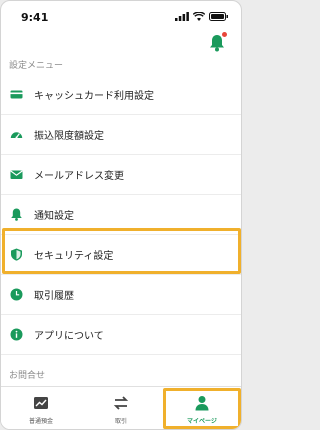 The height and width of the screenshot is (430, 320). I want to click on menu-item-label: 振込限度額設定, so click(69, 136).